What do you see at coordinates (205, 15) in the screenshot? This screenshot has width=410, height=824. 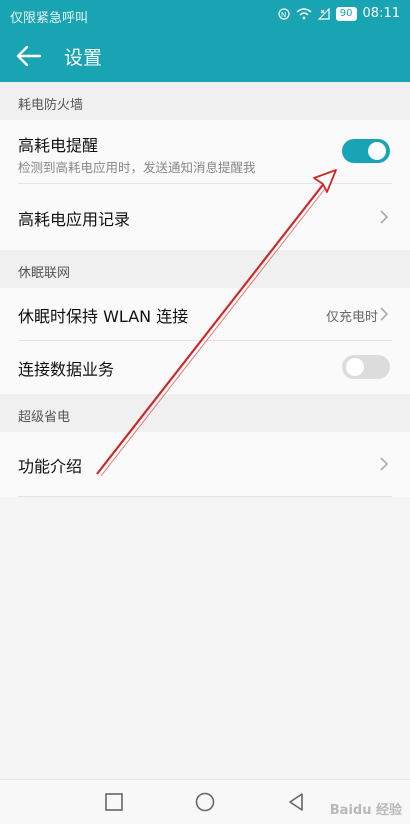 I see `status-bar: 仅限紧急呼叫 N 90 08:11` at bounding box center [205, 15].